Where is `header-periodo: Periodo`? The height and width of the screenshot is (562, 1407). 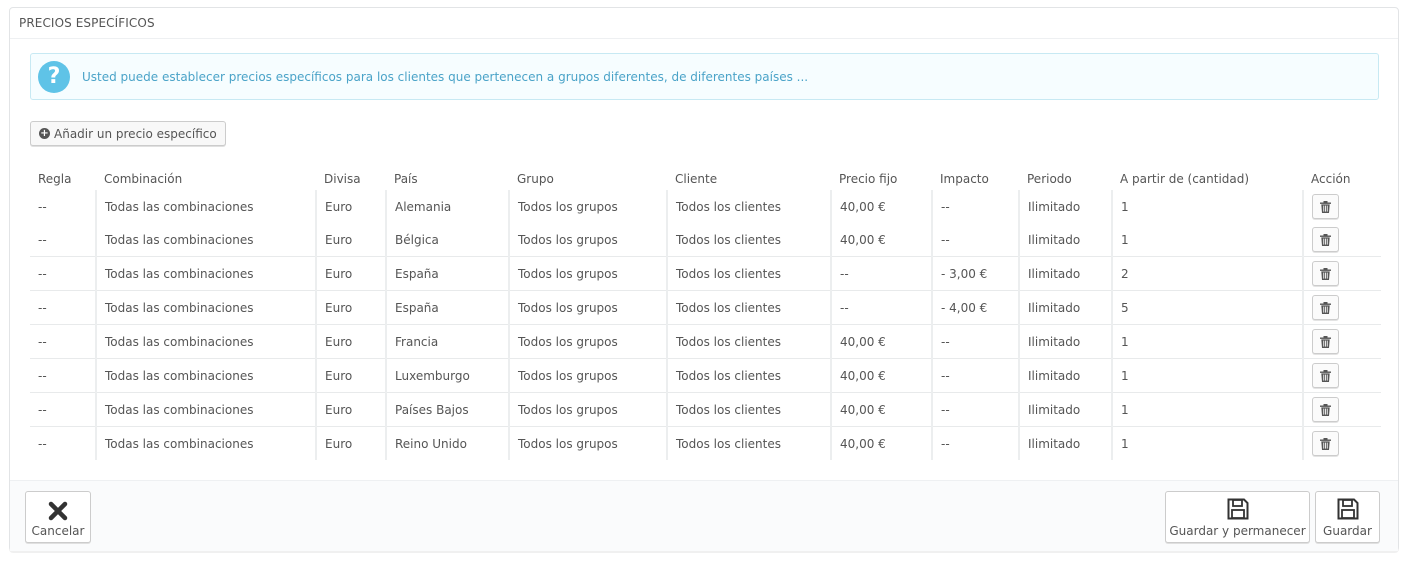 header-periodo: Periodo is located at coordinates (1049, 179).